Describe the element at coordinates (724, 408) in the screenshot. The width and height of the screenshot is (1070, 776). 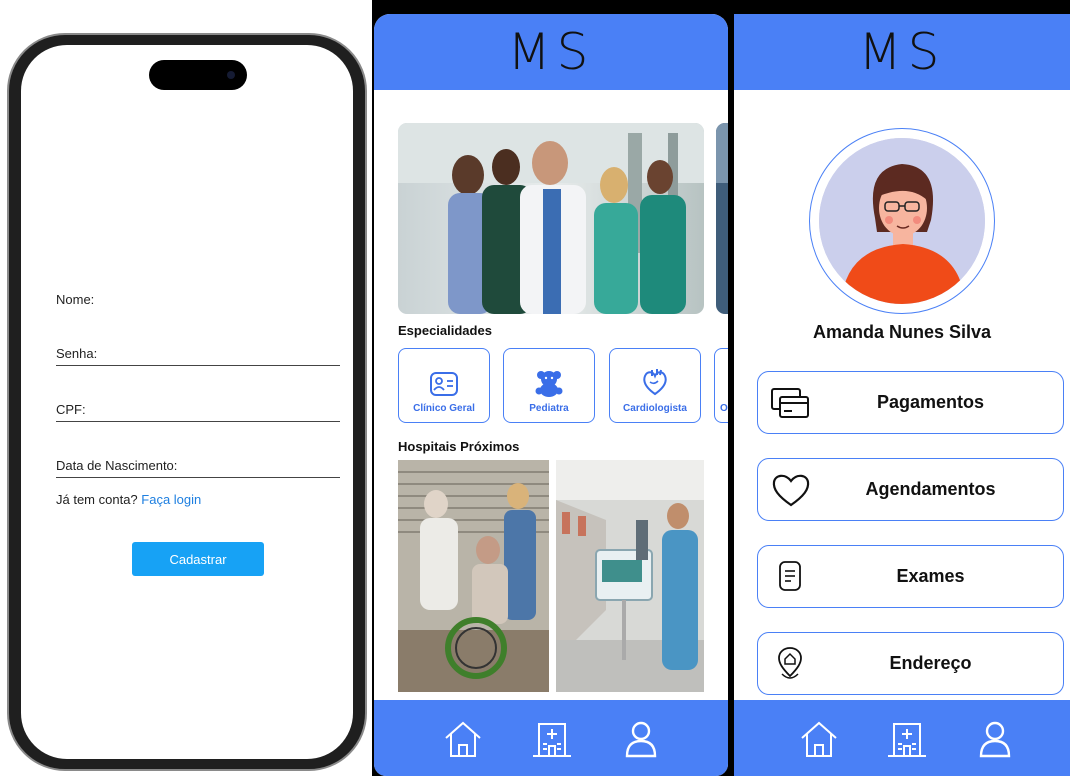
I see `specialty-label: O` at that location.